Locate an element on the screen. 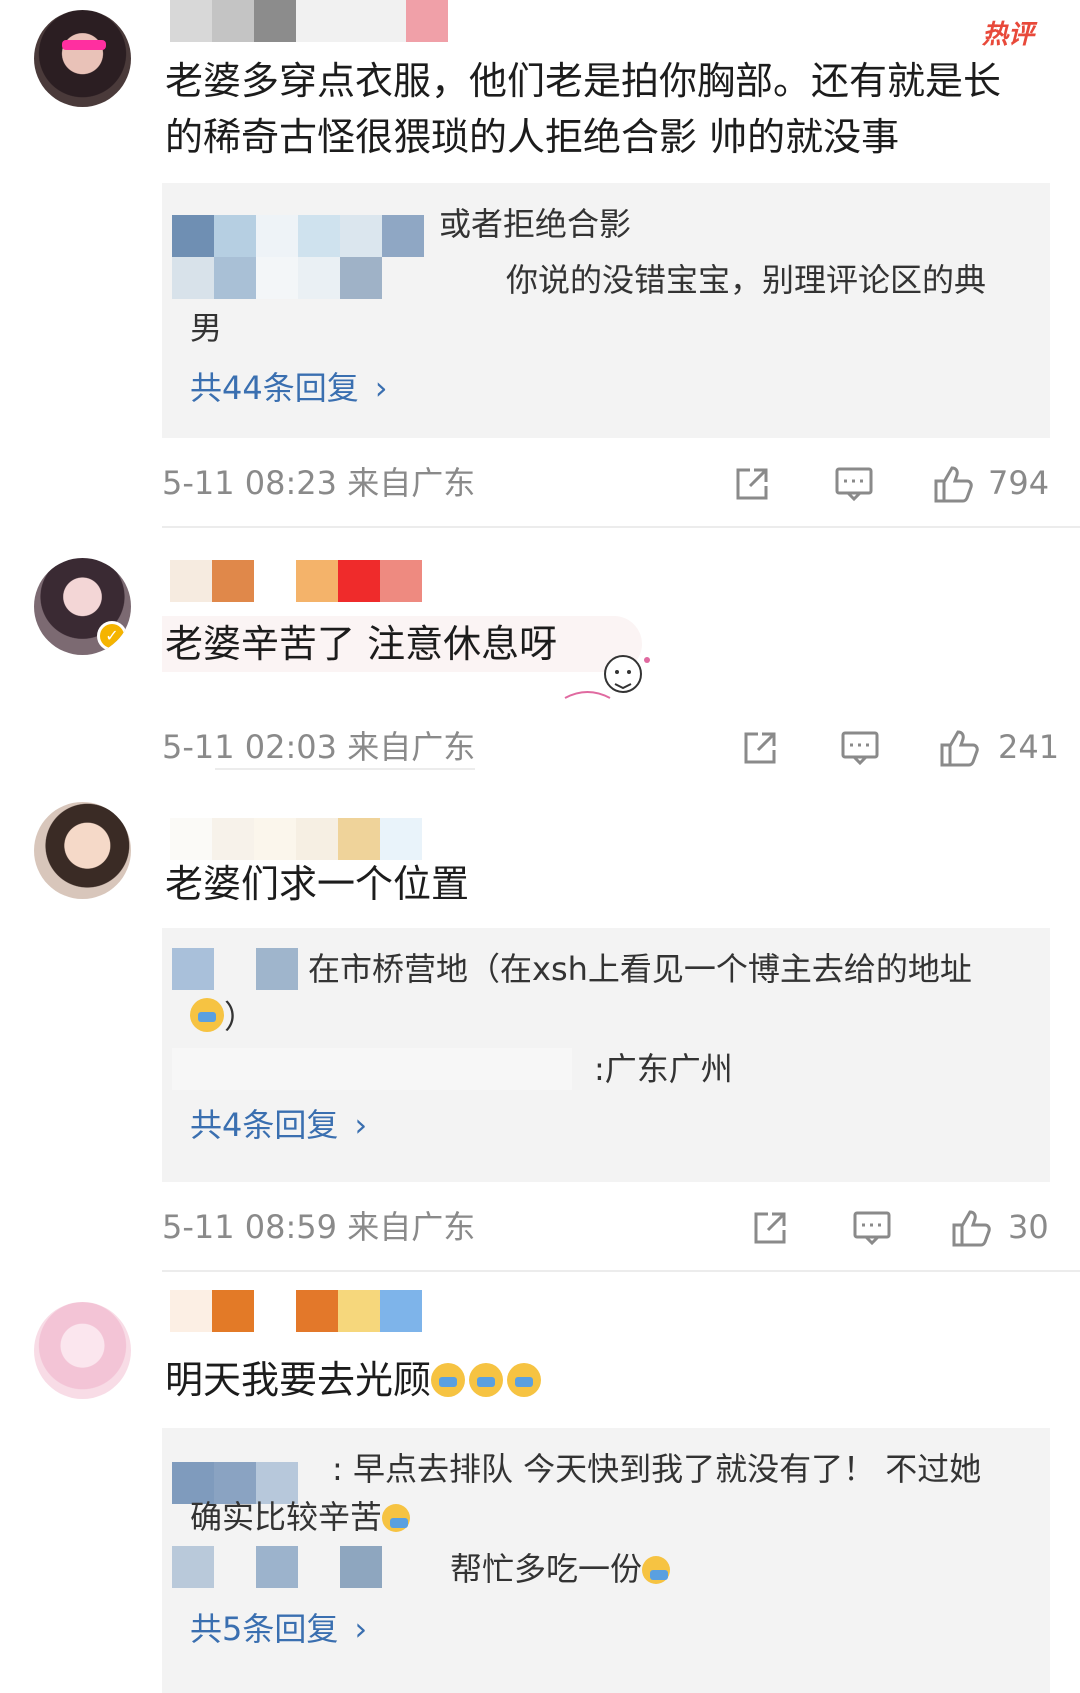 This screenshot has width=1080, height=1693. more-replies-label: 共44条回复 is located at coordinates (274, 388).